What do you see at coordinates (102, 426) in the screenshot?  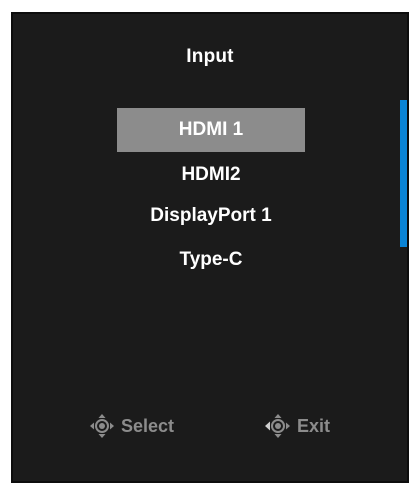 I see `joystick-press-icon` at bounding box center [102, 426].